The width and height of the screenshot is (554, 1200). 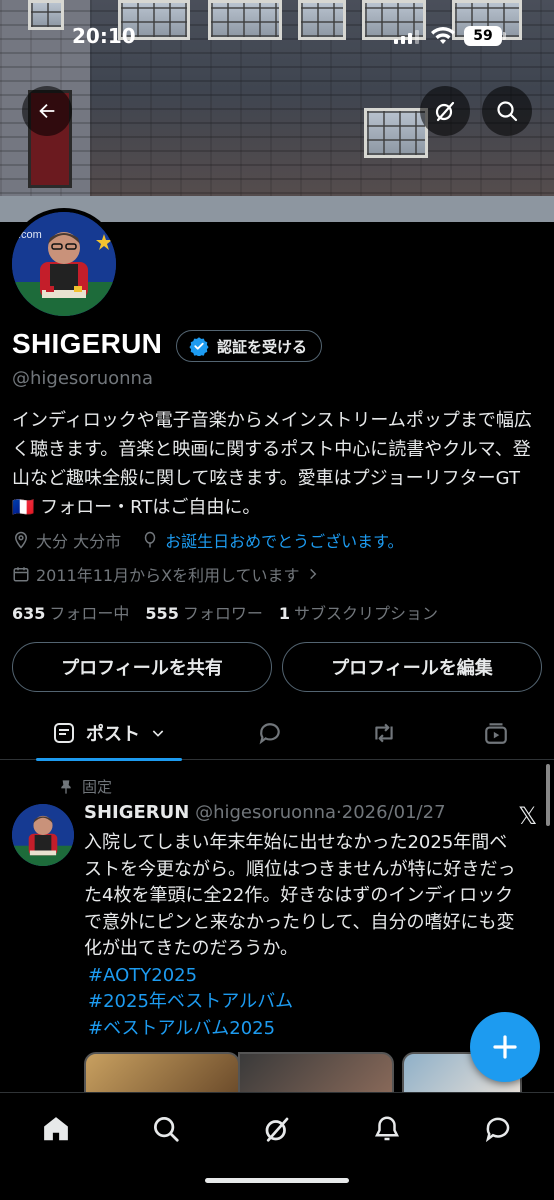 I want to click on battery-indicator: 59, so click(x=485, y=36).